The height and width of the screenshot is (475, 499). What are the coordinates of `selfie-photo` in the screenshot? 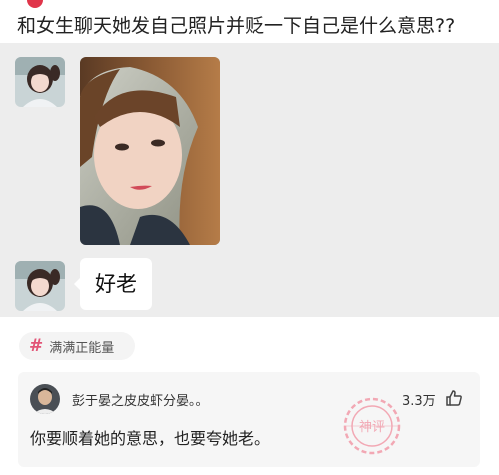 It's located at (150, 151).